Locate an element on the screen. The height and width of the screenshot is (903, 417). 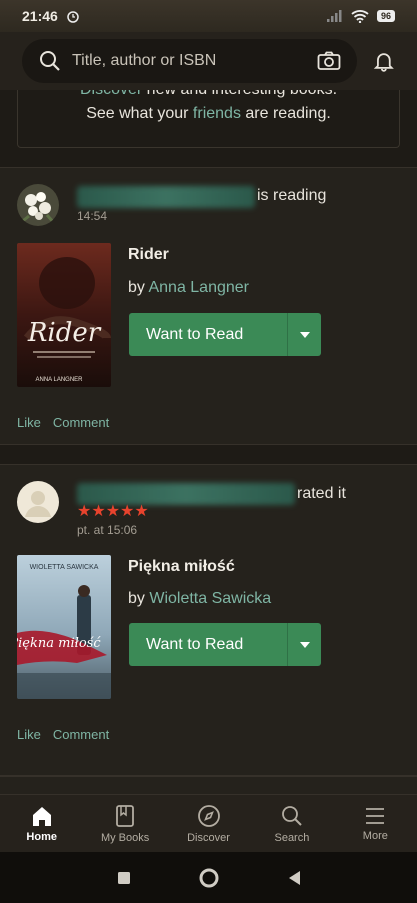
nav-search-label: Search is located at coordinates (292, 837).